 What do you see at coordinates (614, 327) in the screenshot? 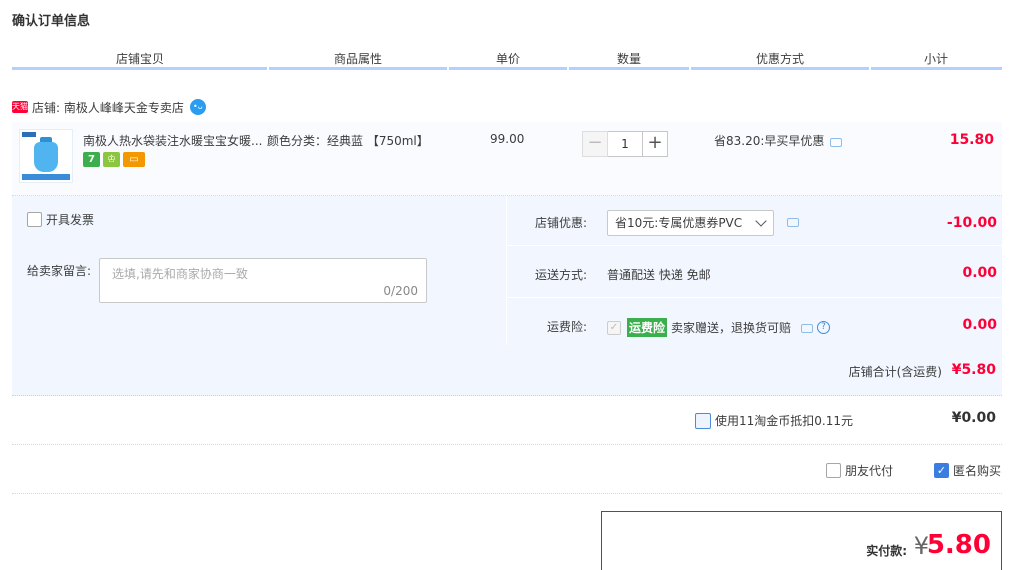
I see `insurance-checkbox: ✓` at bounding box center [614, 327].